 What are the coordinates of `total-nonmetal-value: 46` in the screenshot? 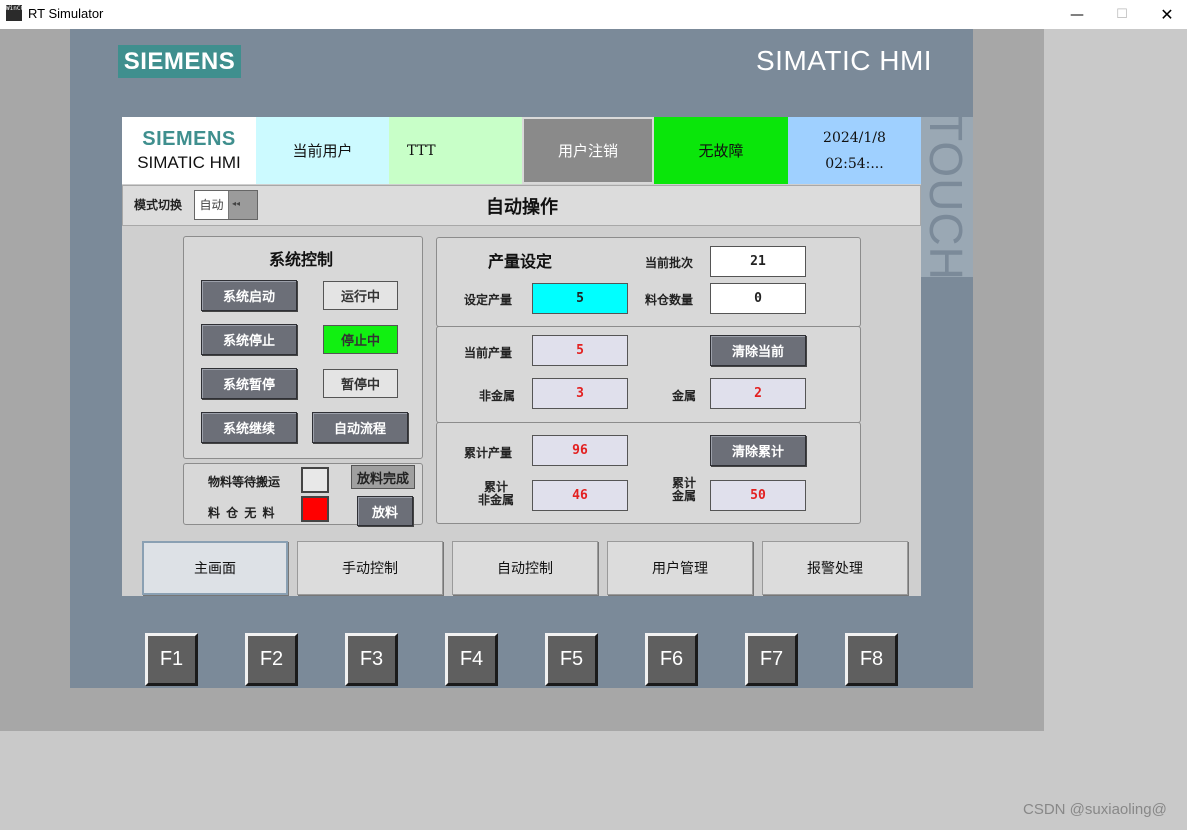 It's located at (580, 495).